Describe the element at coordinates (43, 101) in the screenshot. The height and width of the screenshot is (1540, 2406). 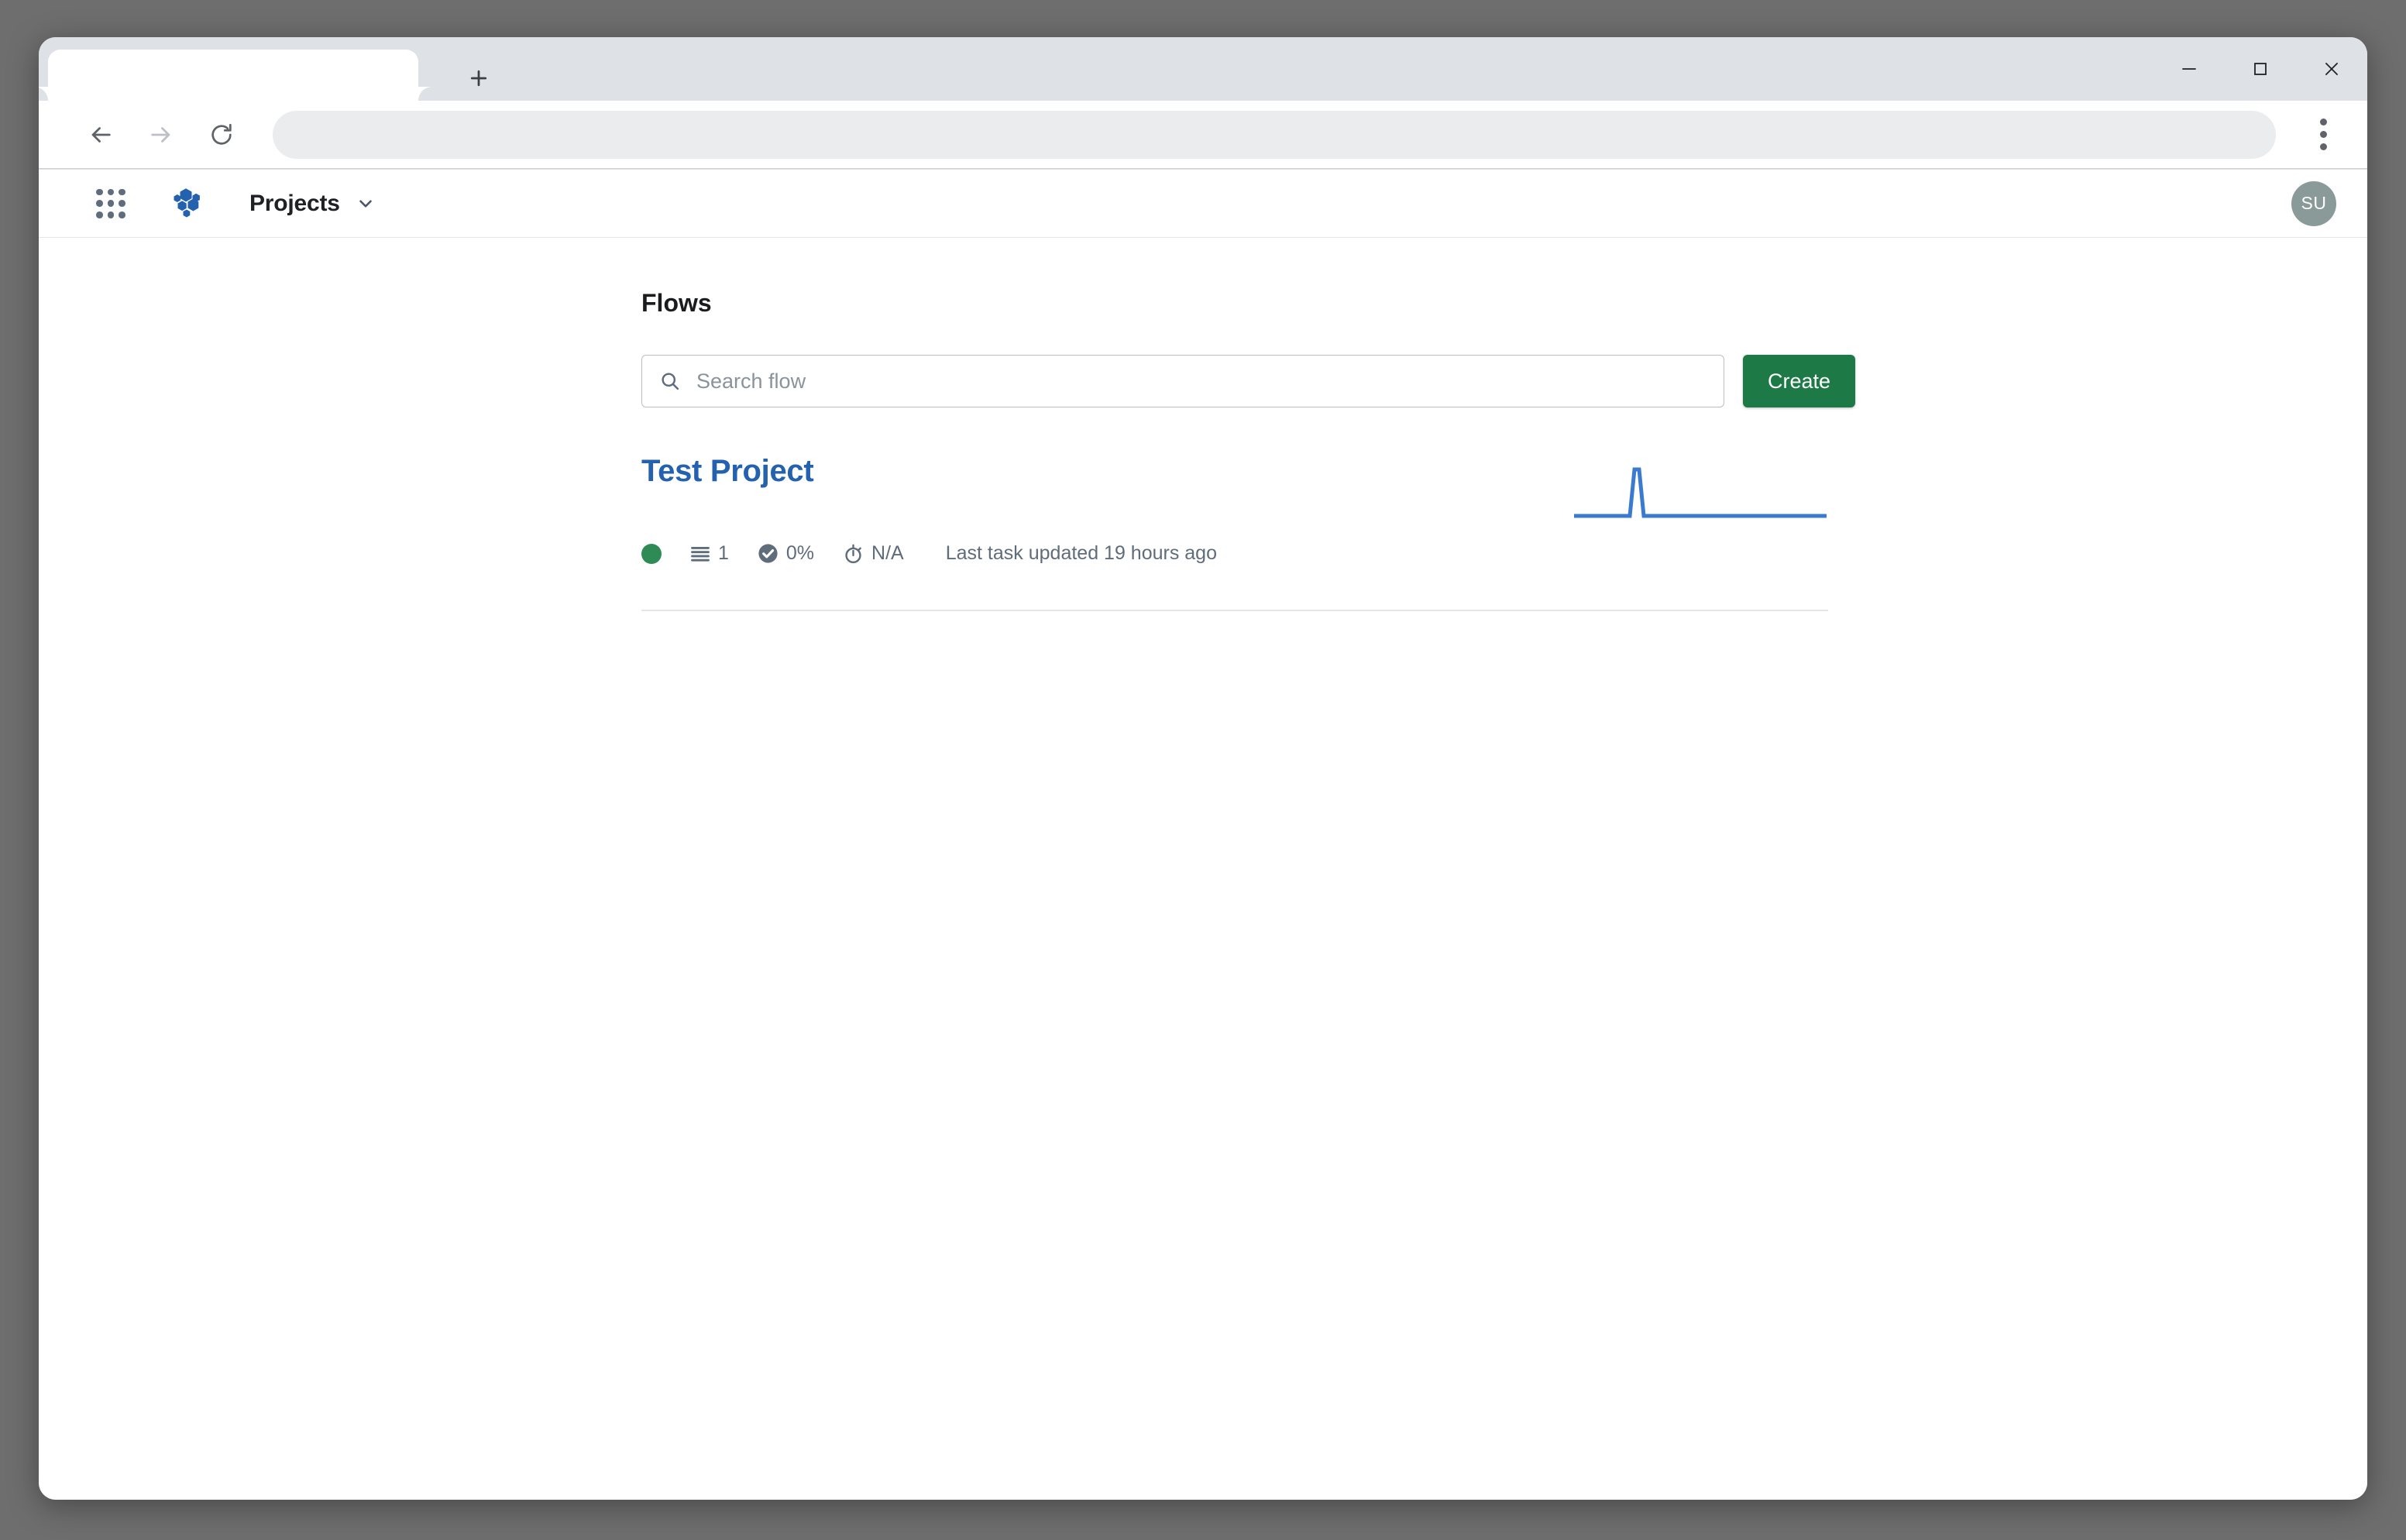
I see `tab-corner-left` at that location.